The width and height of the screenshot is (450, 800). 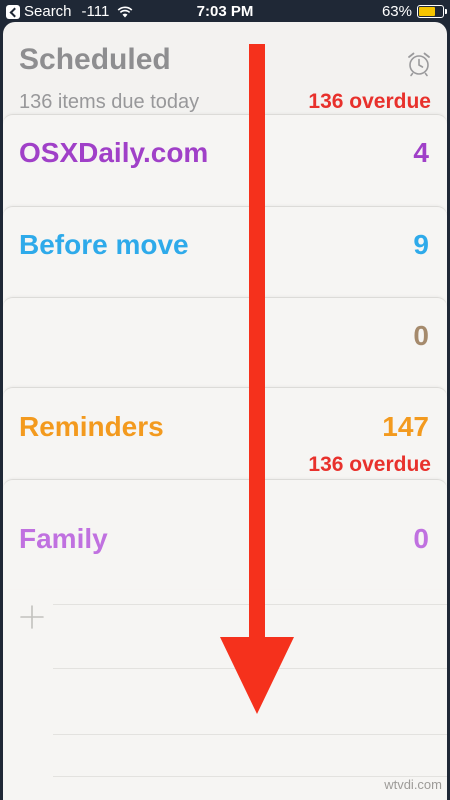 What do you see at coordinates (225, 12) in the screenshot?
I see `status-bar: Search -111 7:03 PM 63%` at bounding box center [225, 12].